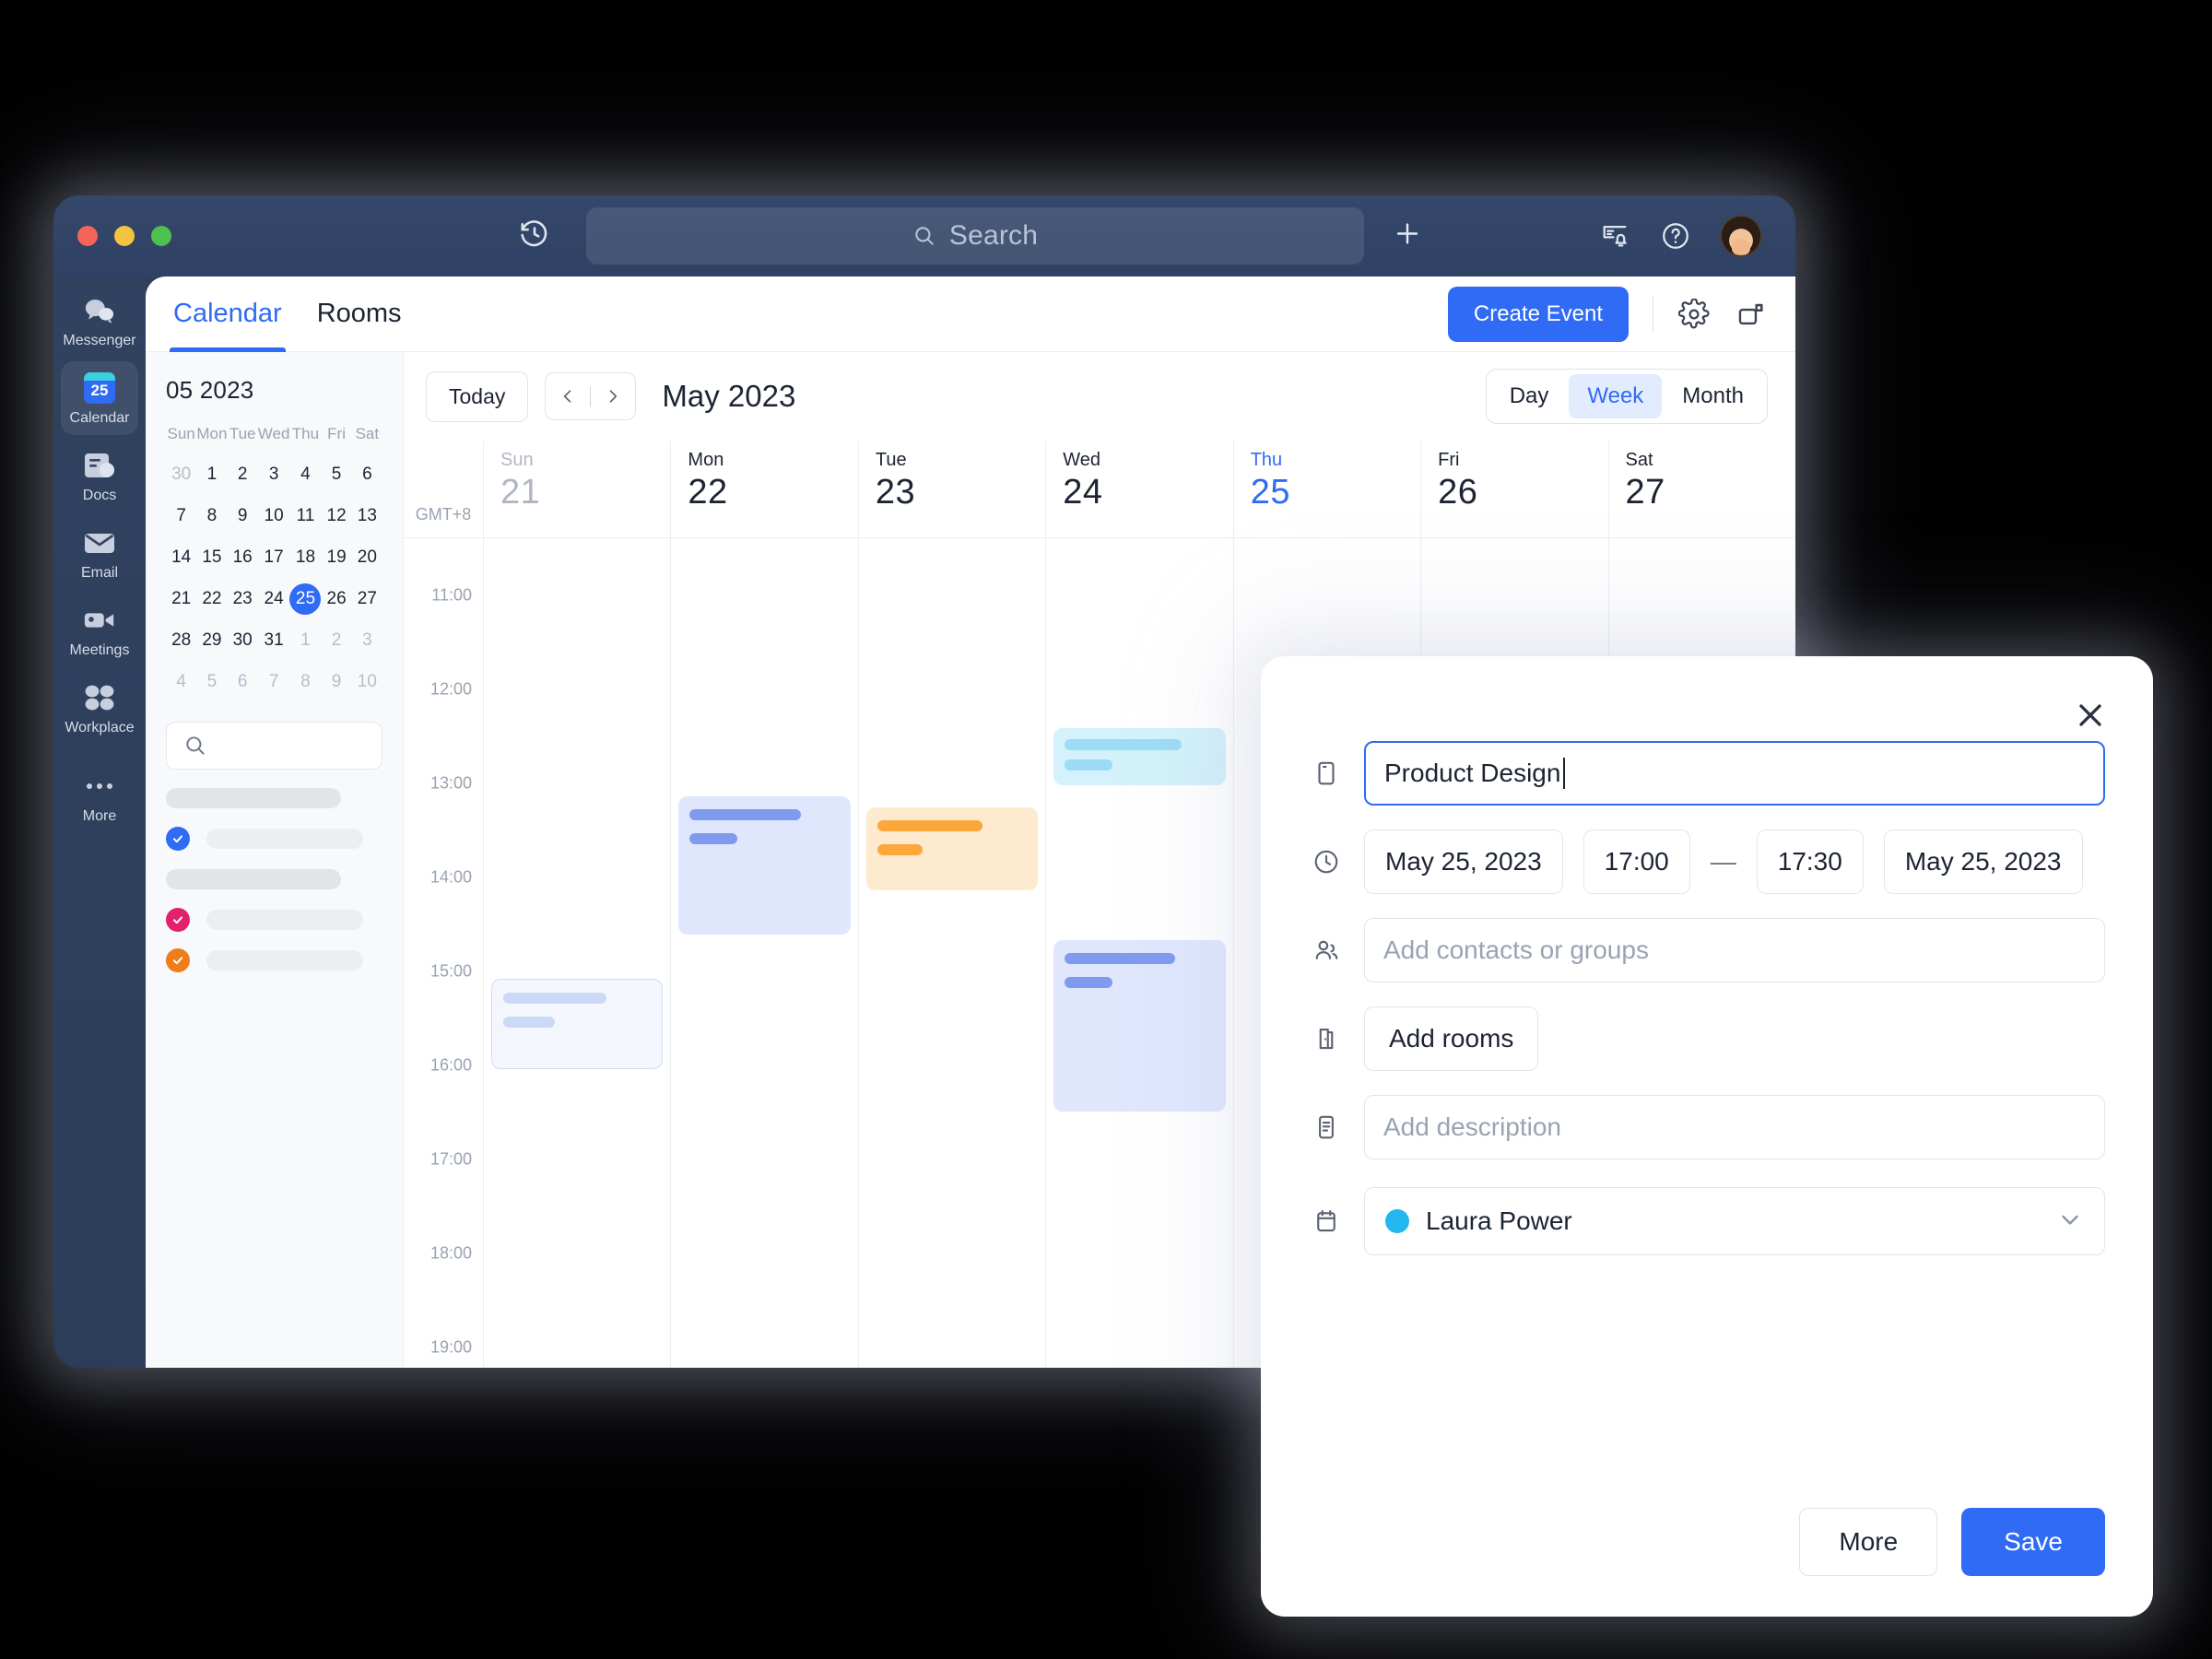  What do you see at coordinates (1614, 236) in the screenshot?
I see `notifications-icon` at bounding box center [1614, 236].